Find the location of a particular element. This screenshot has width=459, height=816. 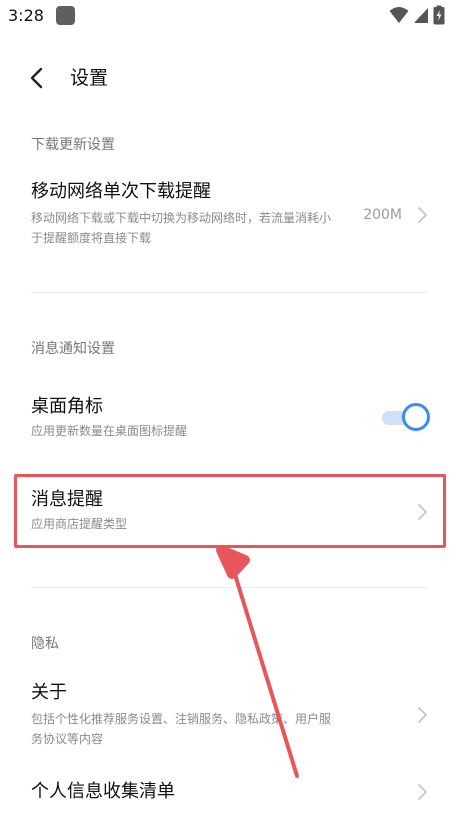

section-header-download: 下载更新设置 is located at coordinates (73, 145).